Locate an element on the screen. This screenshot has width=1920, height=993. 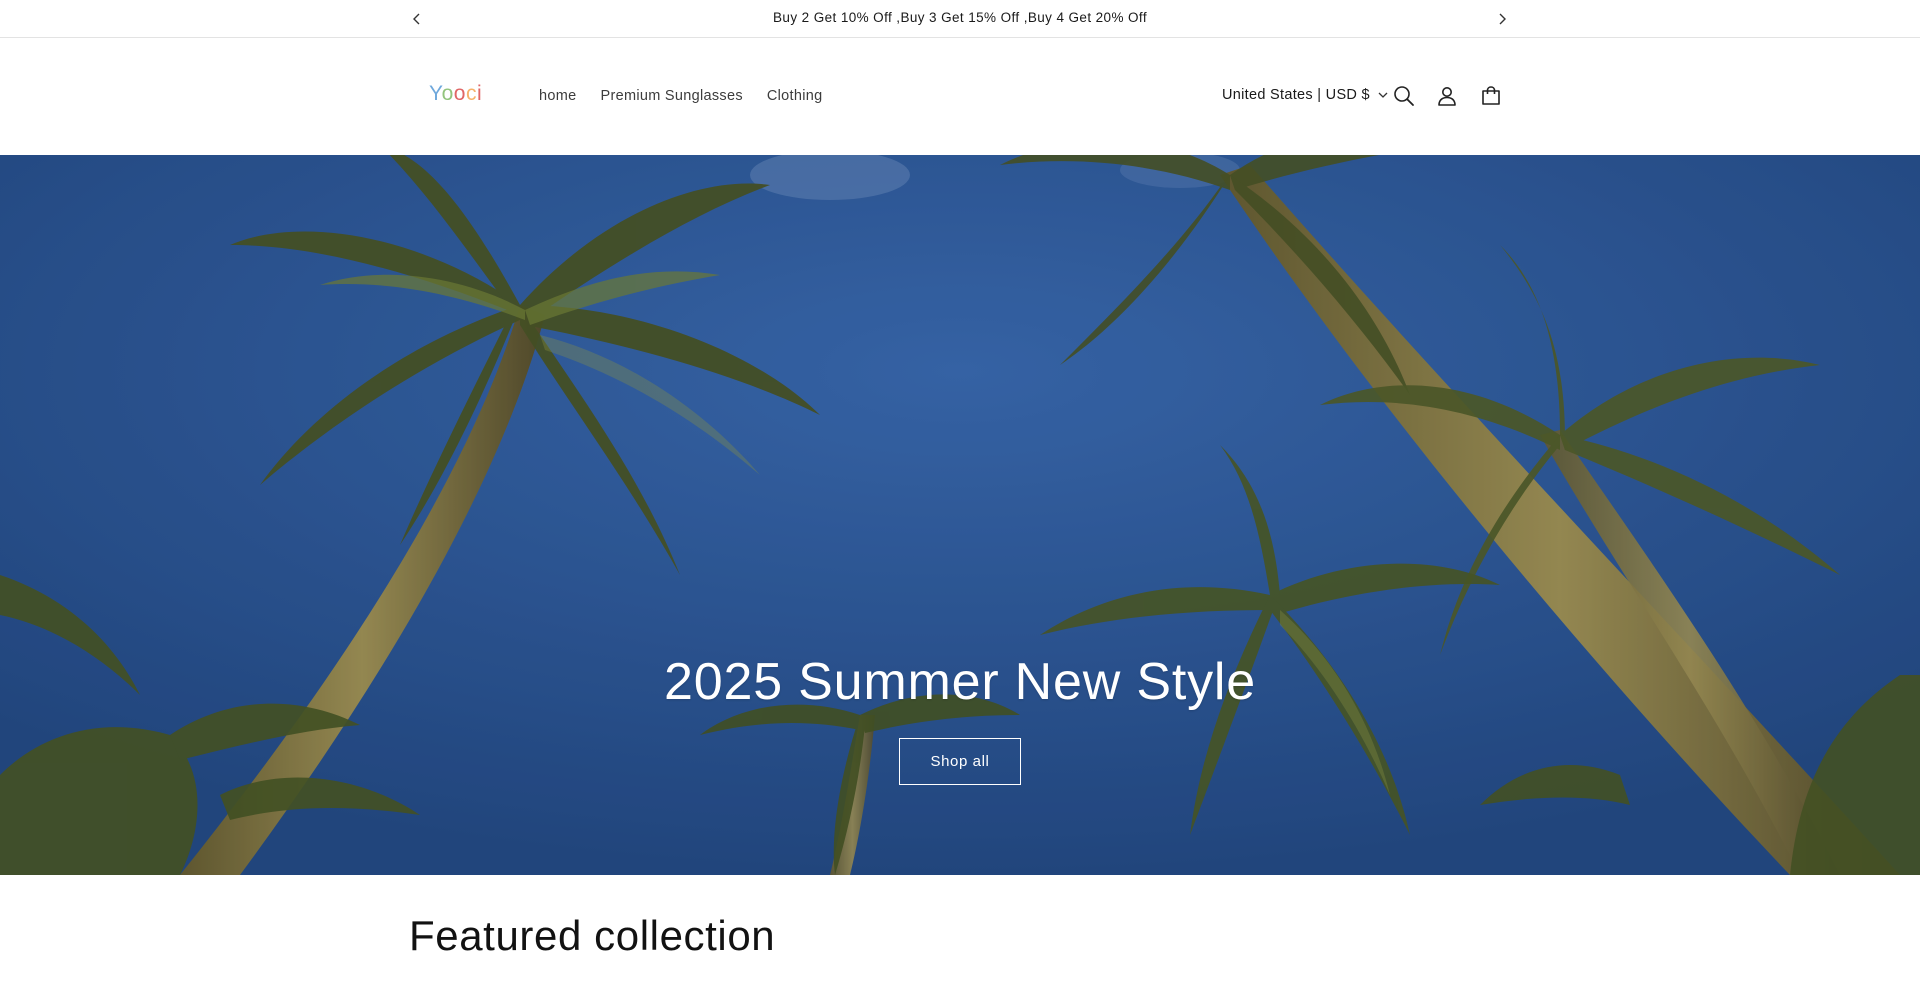
logo-letter: c is located at coordinates (471, 93).